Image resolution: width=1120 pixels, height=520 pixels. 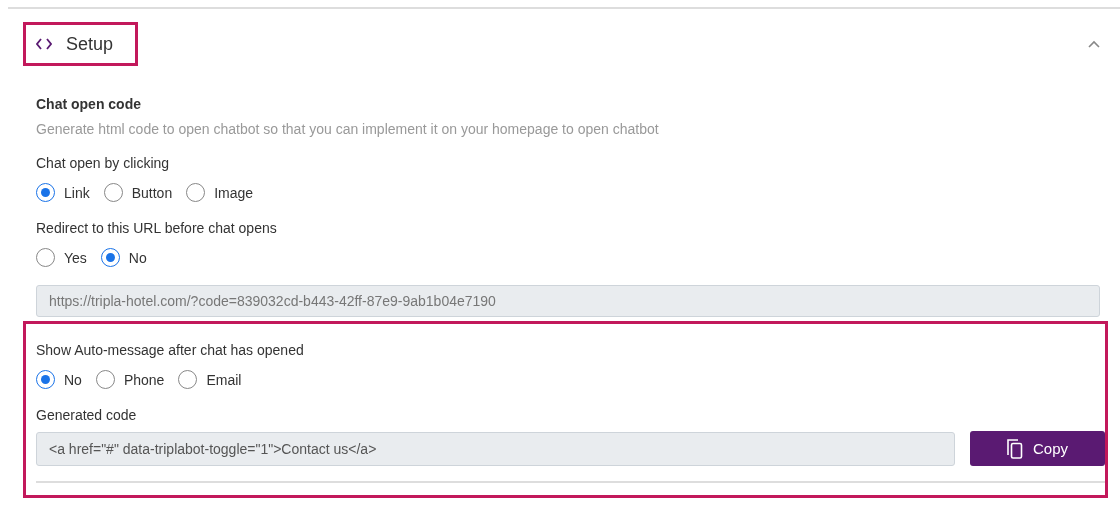 What do you see at coordinates (90, 44) in the screenshot?
I see `section-title: Setup` at bounding box center [90, 44].